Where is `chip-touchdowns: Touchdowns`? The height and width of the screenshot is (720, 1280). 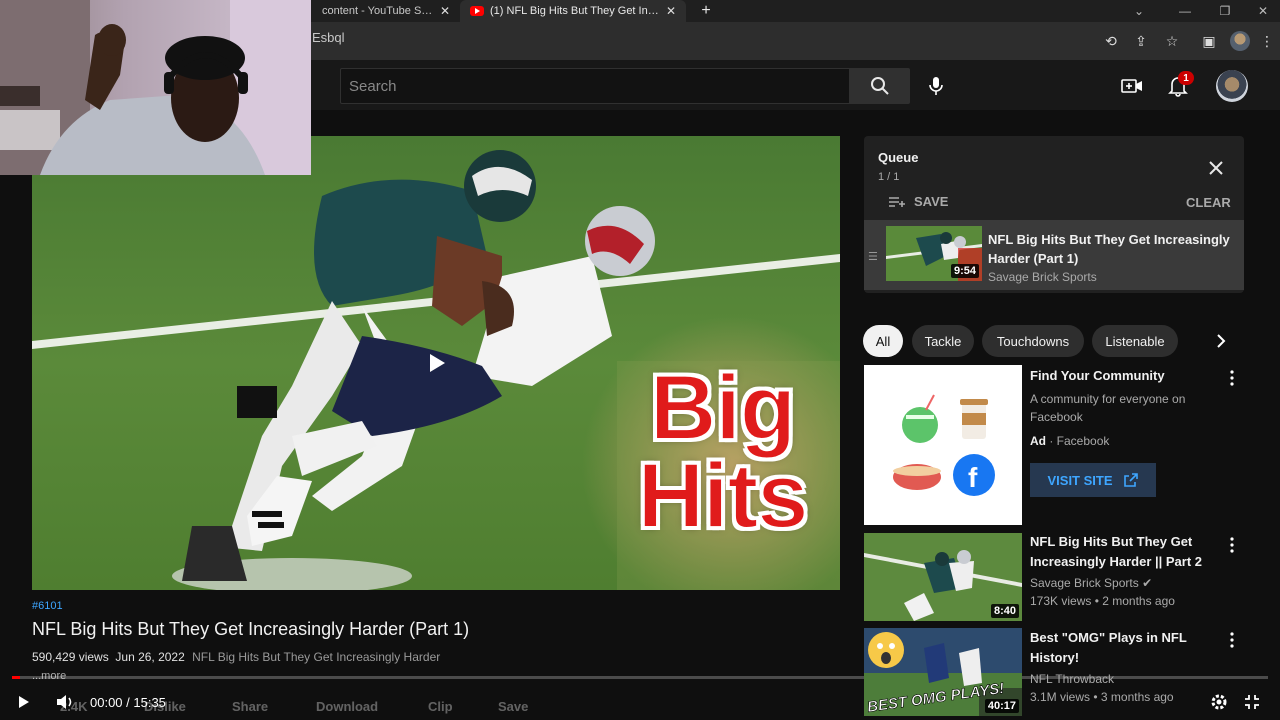
chip-touchdowns: Touchdowns is located at coordinates (1033, 341).